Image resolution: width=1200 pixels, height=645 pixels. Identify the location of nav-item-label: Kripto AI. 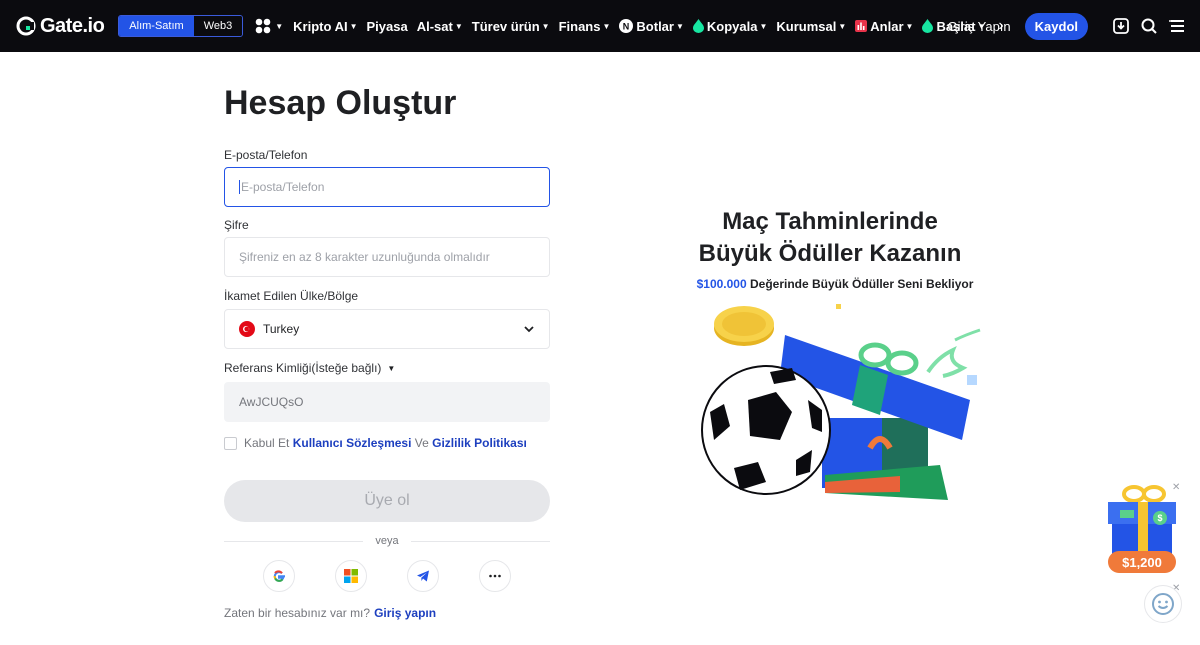
(320, 26).